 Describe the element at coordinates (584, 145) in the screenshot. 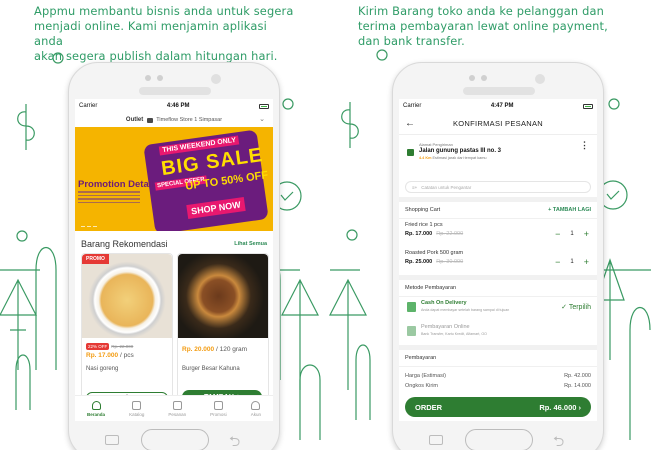

I see `more-options-icon: ⋮` at that location.